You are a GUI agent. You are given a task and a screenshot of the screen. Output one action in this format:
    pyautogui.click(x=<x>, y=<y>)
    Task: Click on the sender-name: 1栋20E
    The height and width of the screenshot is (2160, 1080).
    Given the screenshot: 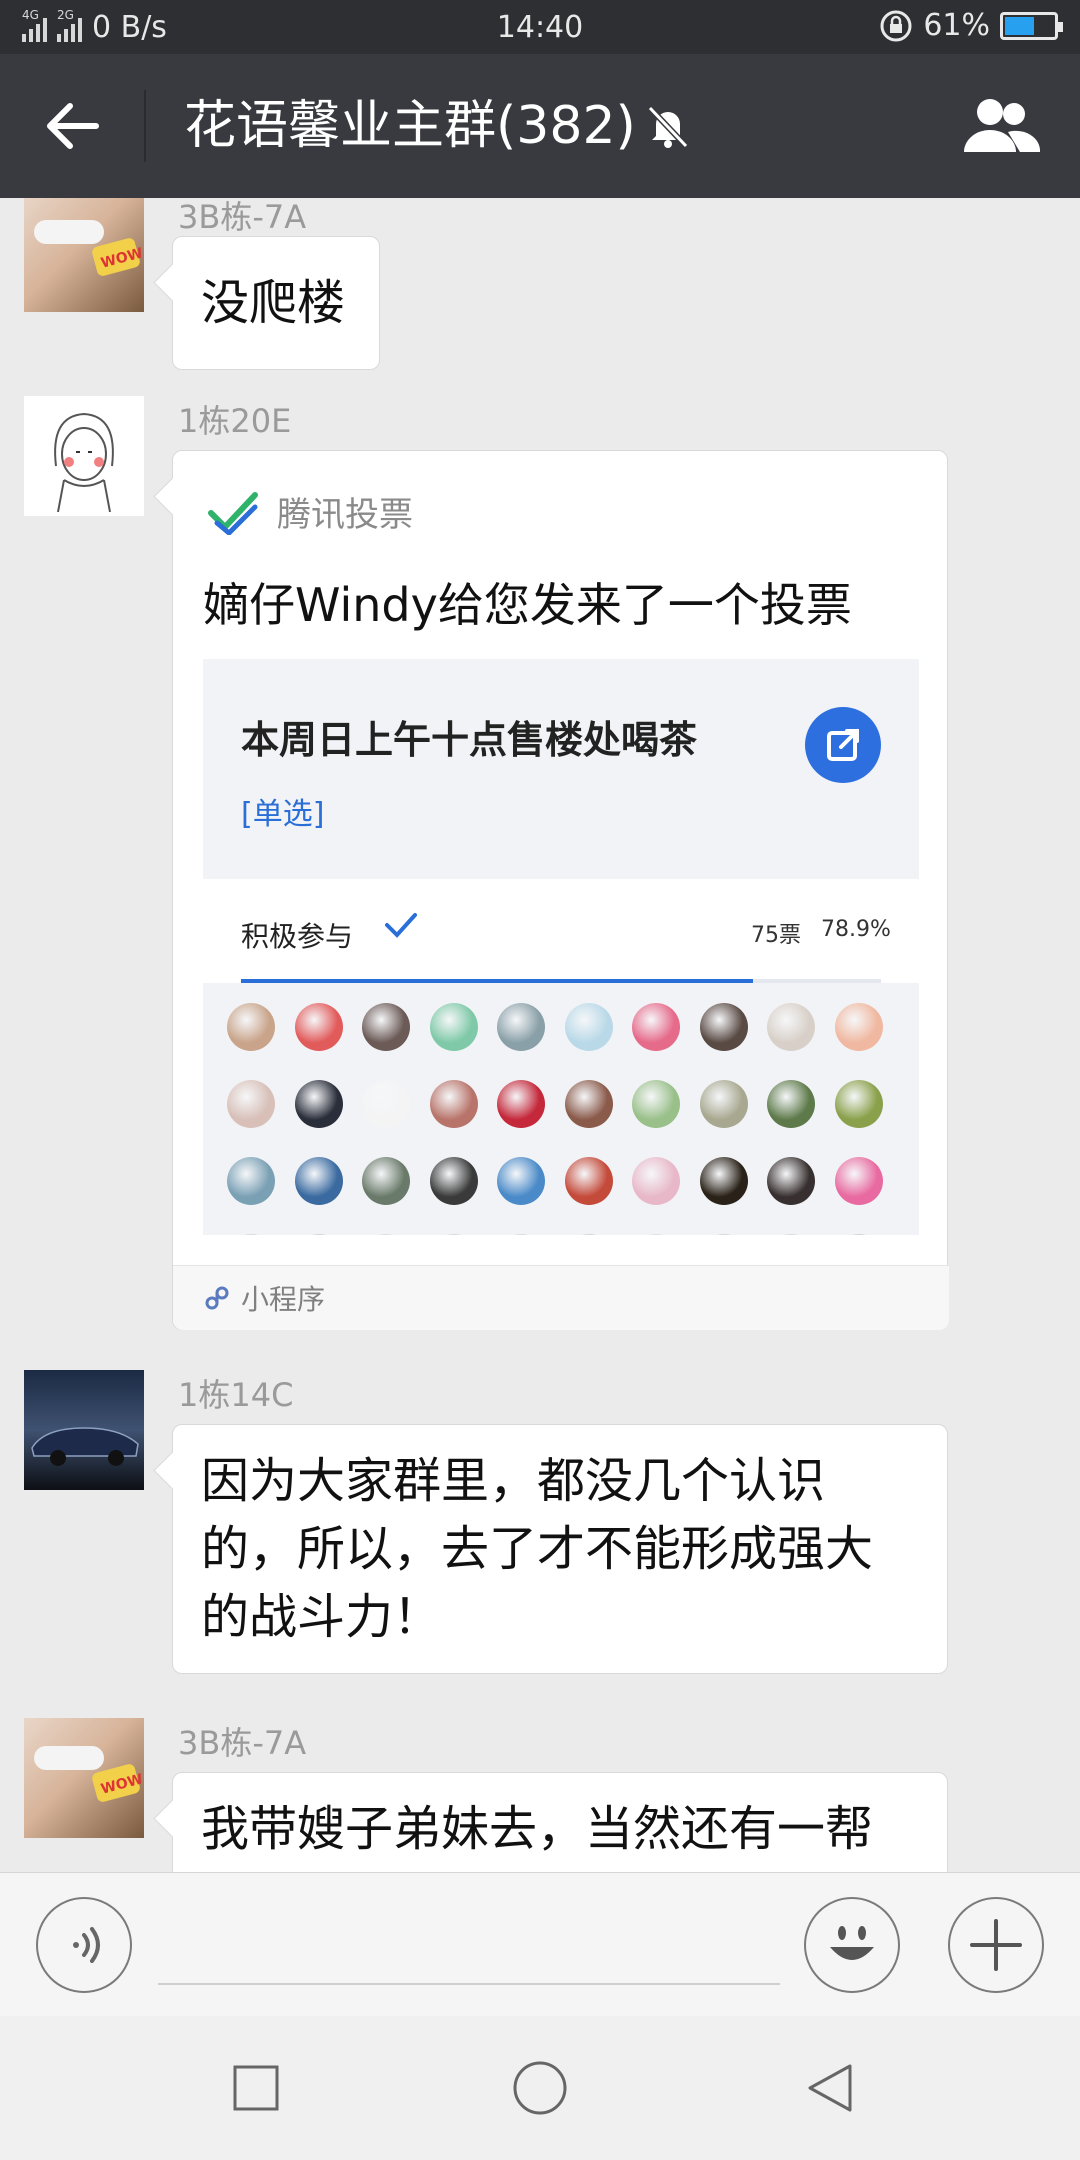 What is the action you would take?
    pyautogui.click(x=235, y=421)
    